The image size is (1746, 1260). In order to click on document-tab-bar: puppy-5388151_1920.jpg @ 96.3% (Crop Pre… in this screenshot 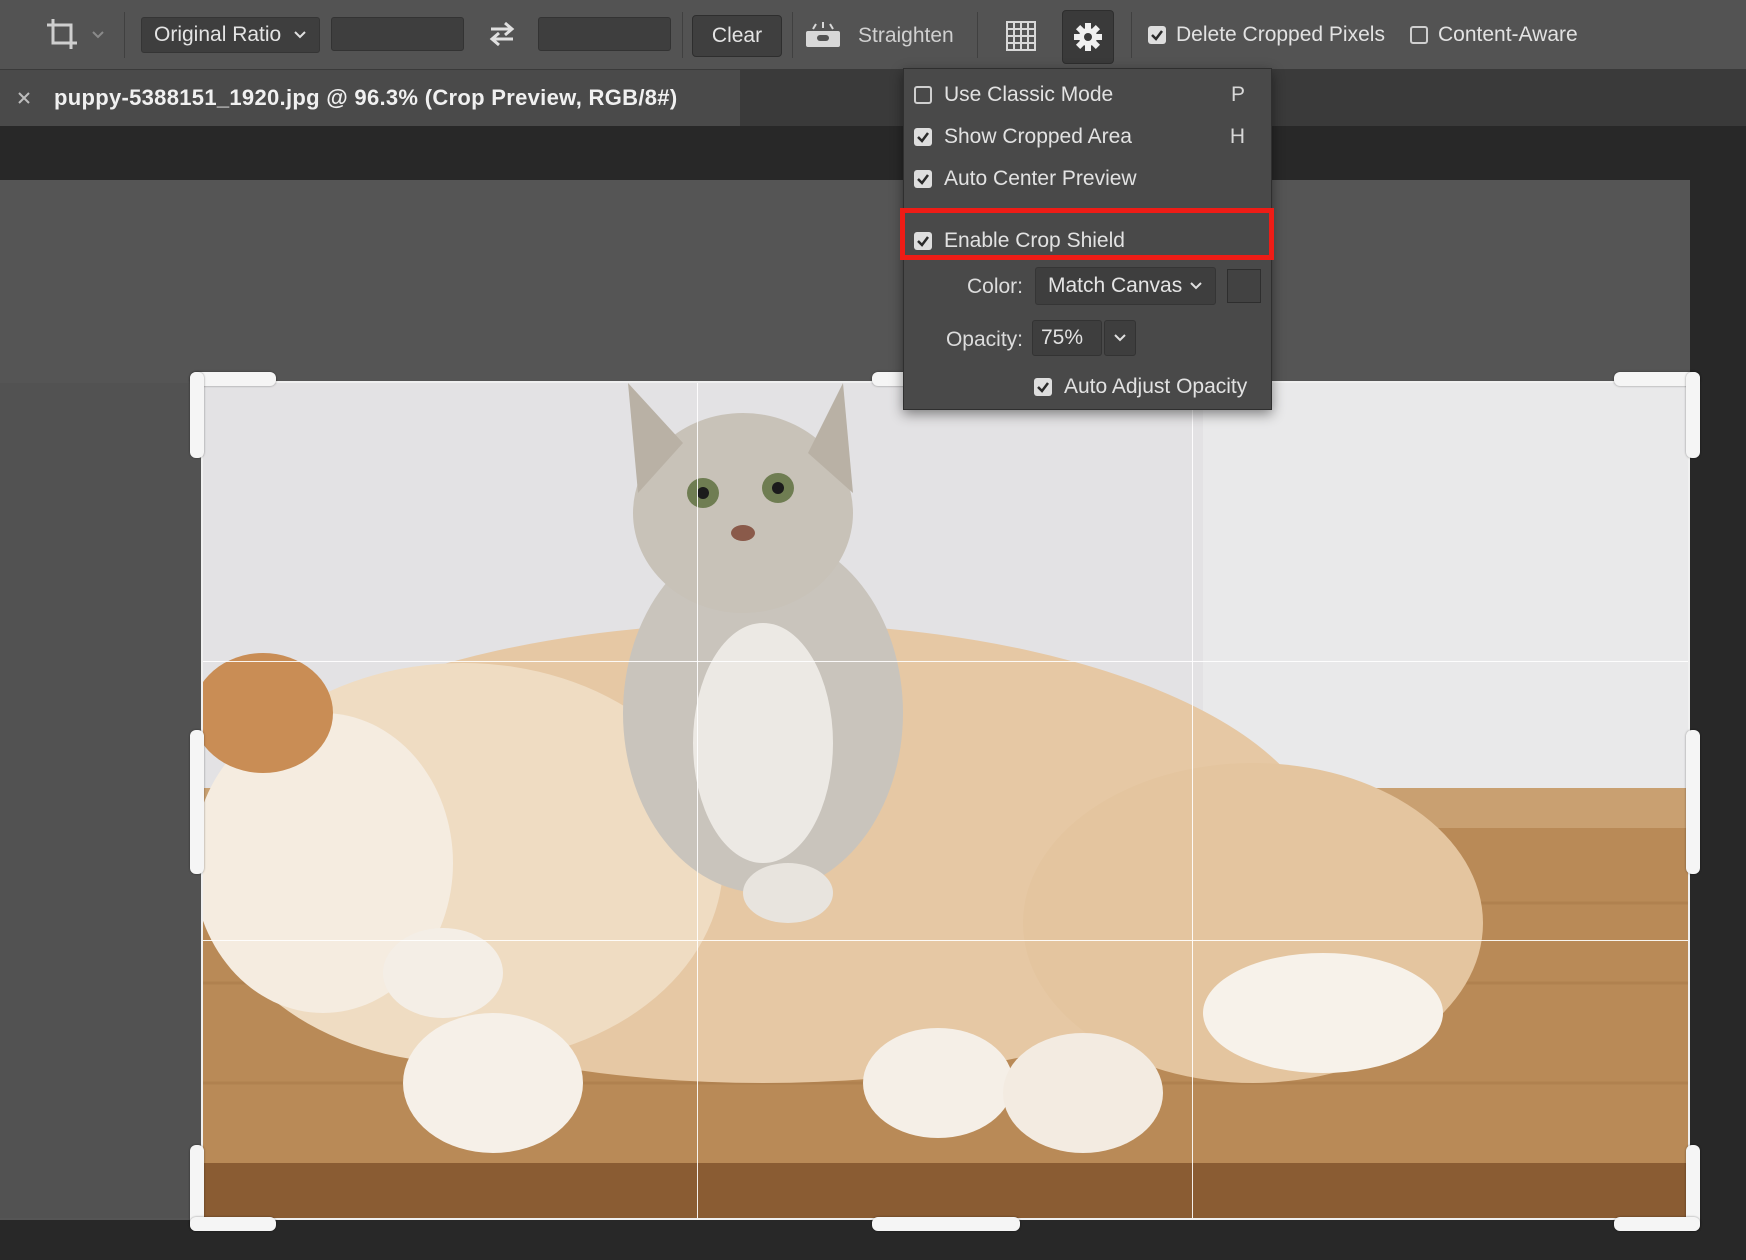, I will do `click(873, 98)`.